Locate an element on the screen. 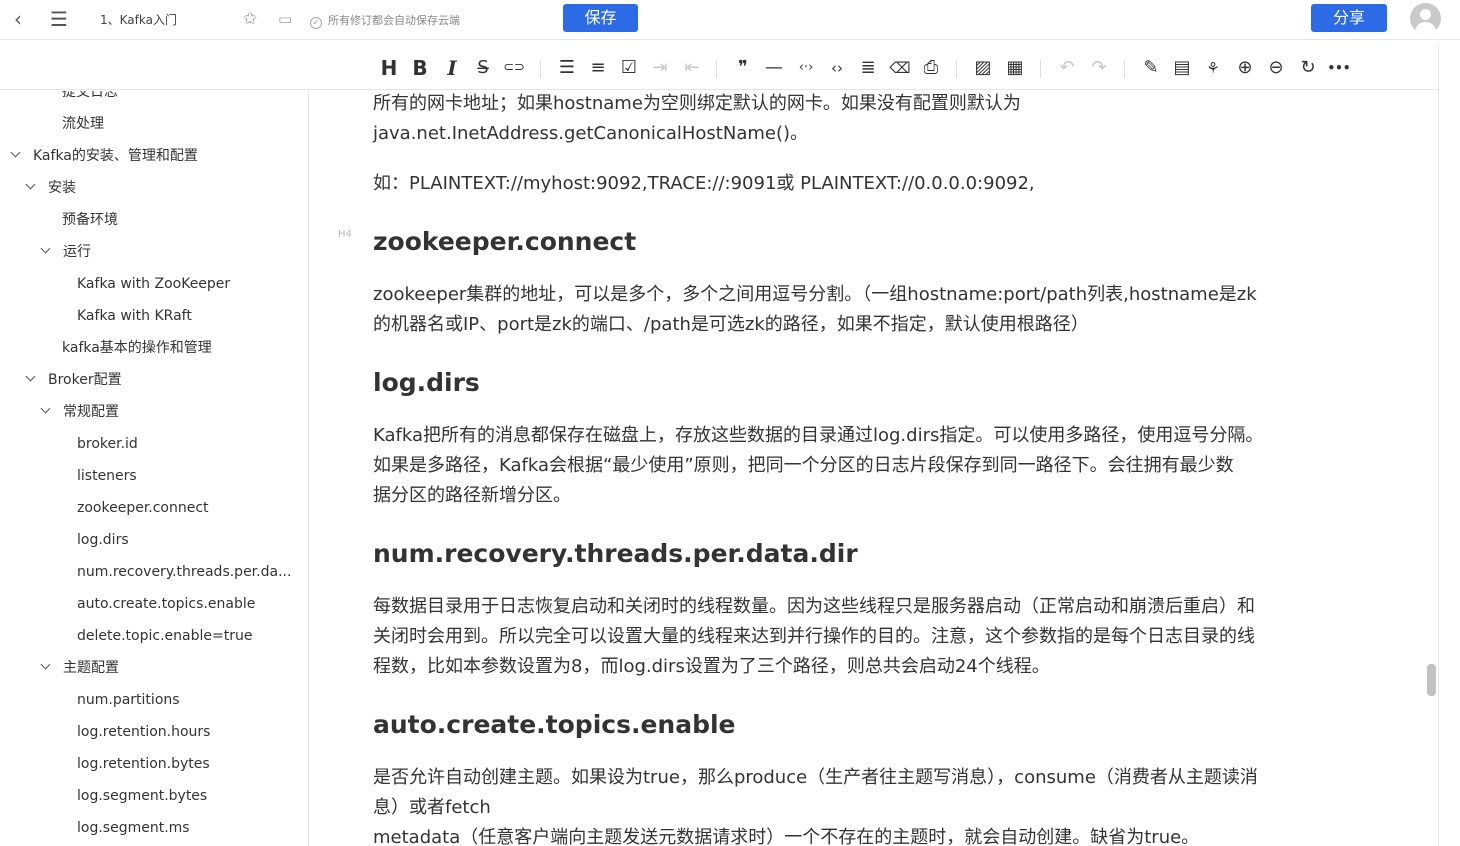  sidebar-item-label: broker.id is located at coordinates (107, 444).